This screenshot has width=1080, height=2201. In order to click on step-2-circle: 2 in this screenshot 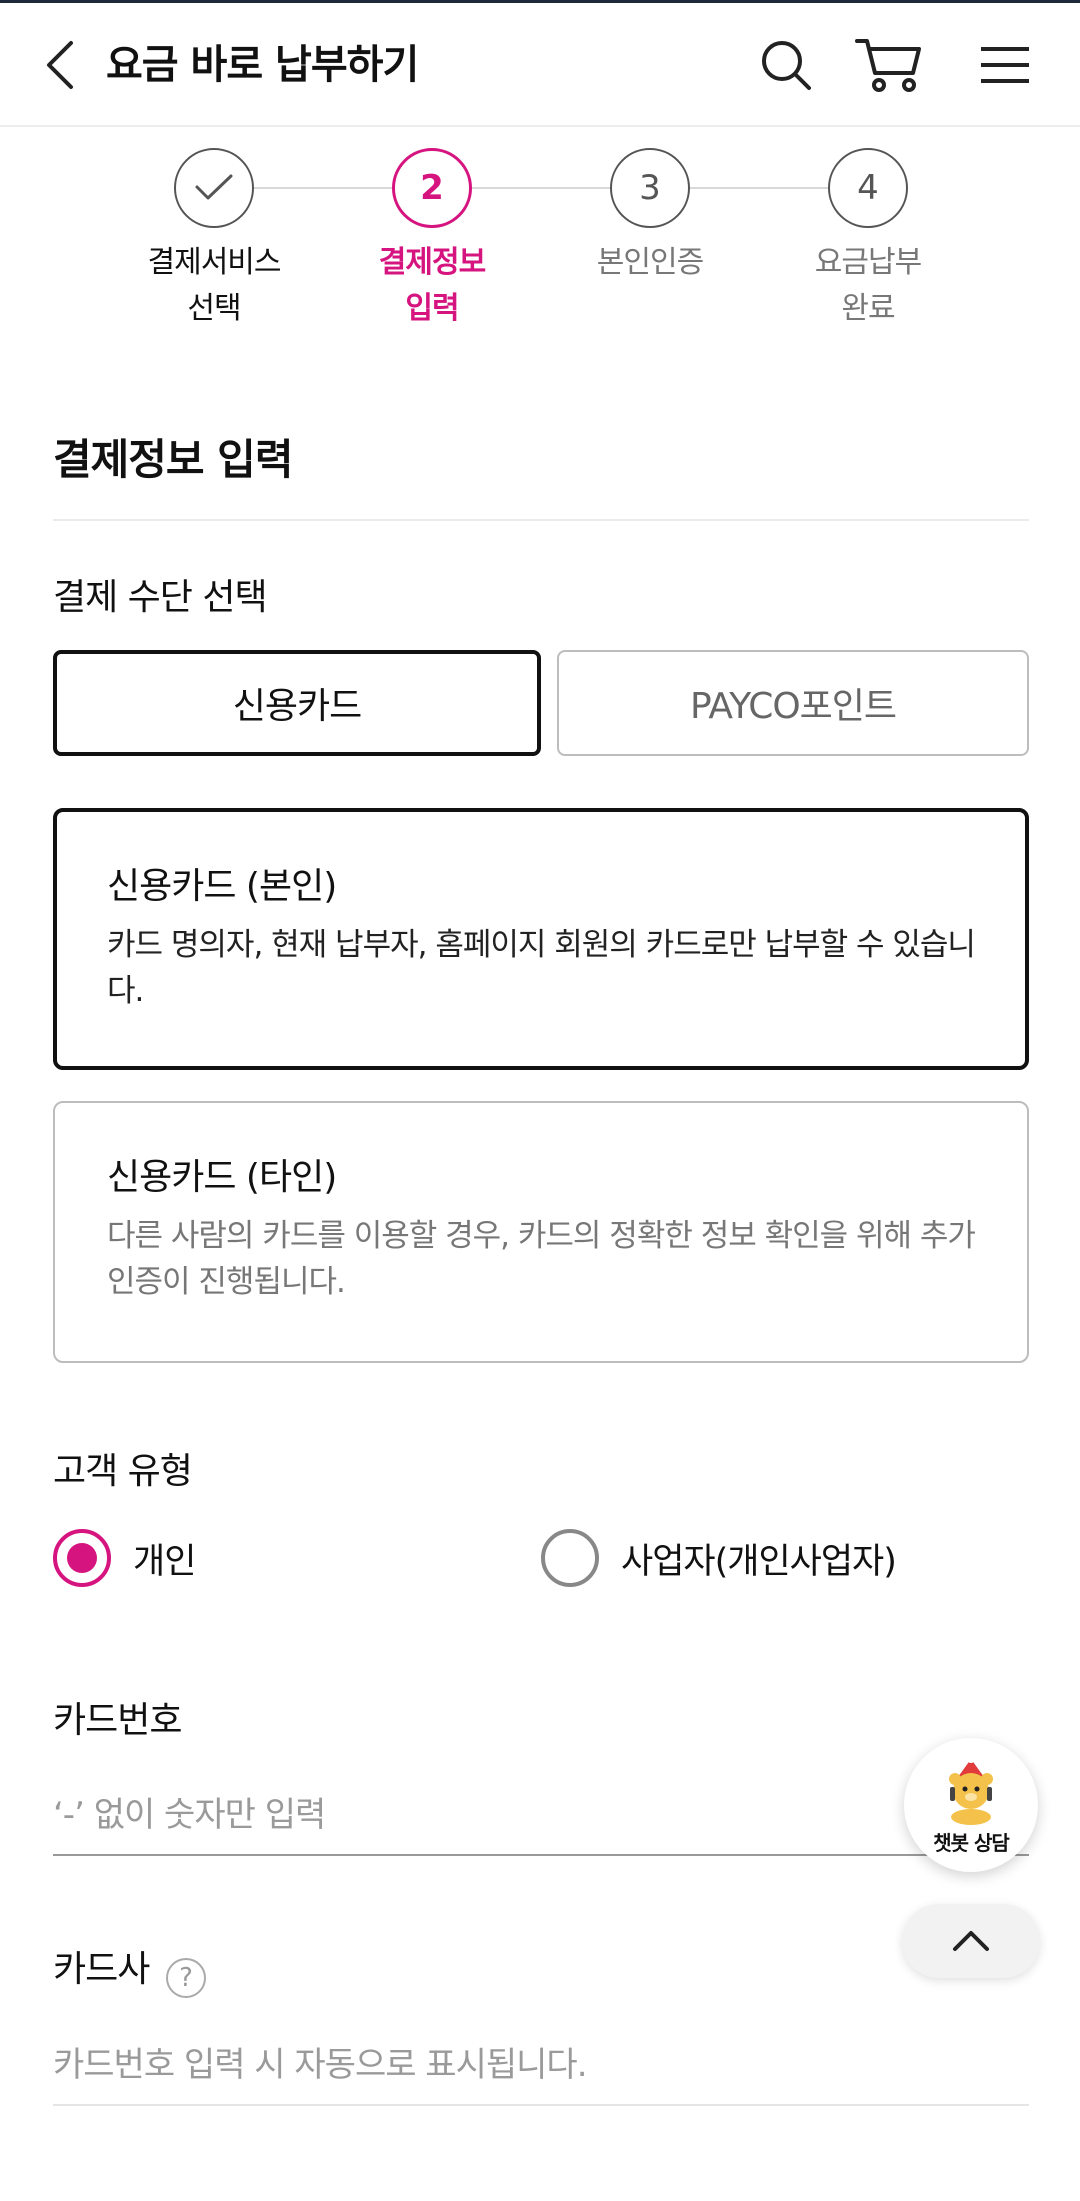, I will do `click(432, 188)`.